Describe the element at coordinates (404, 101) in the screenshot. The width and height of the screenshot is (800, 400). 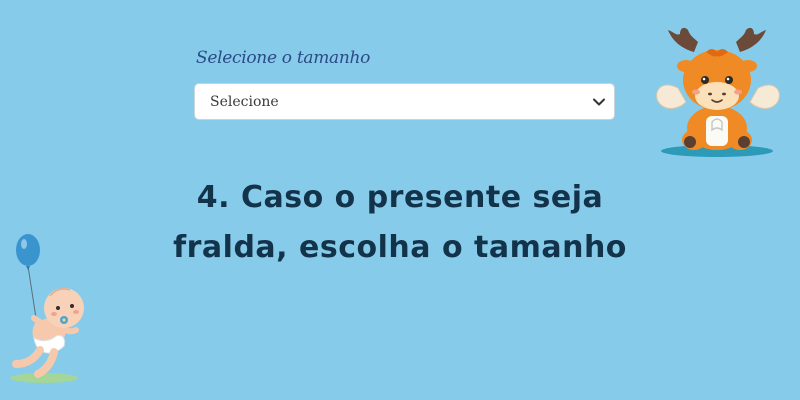
I see `size-select: Selecione` at that location.